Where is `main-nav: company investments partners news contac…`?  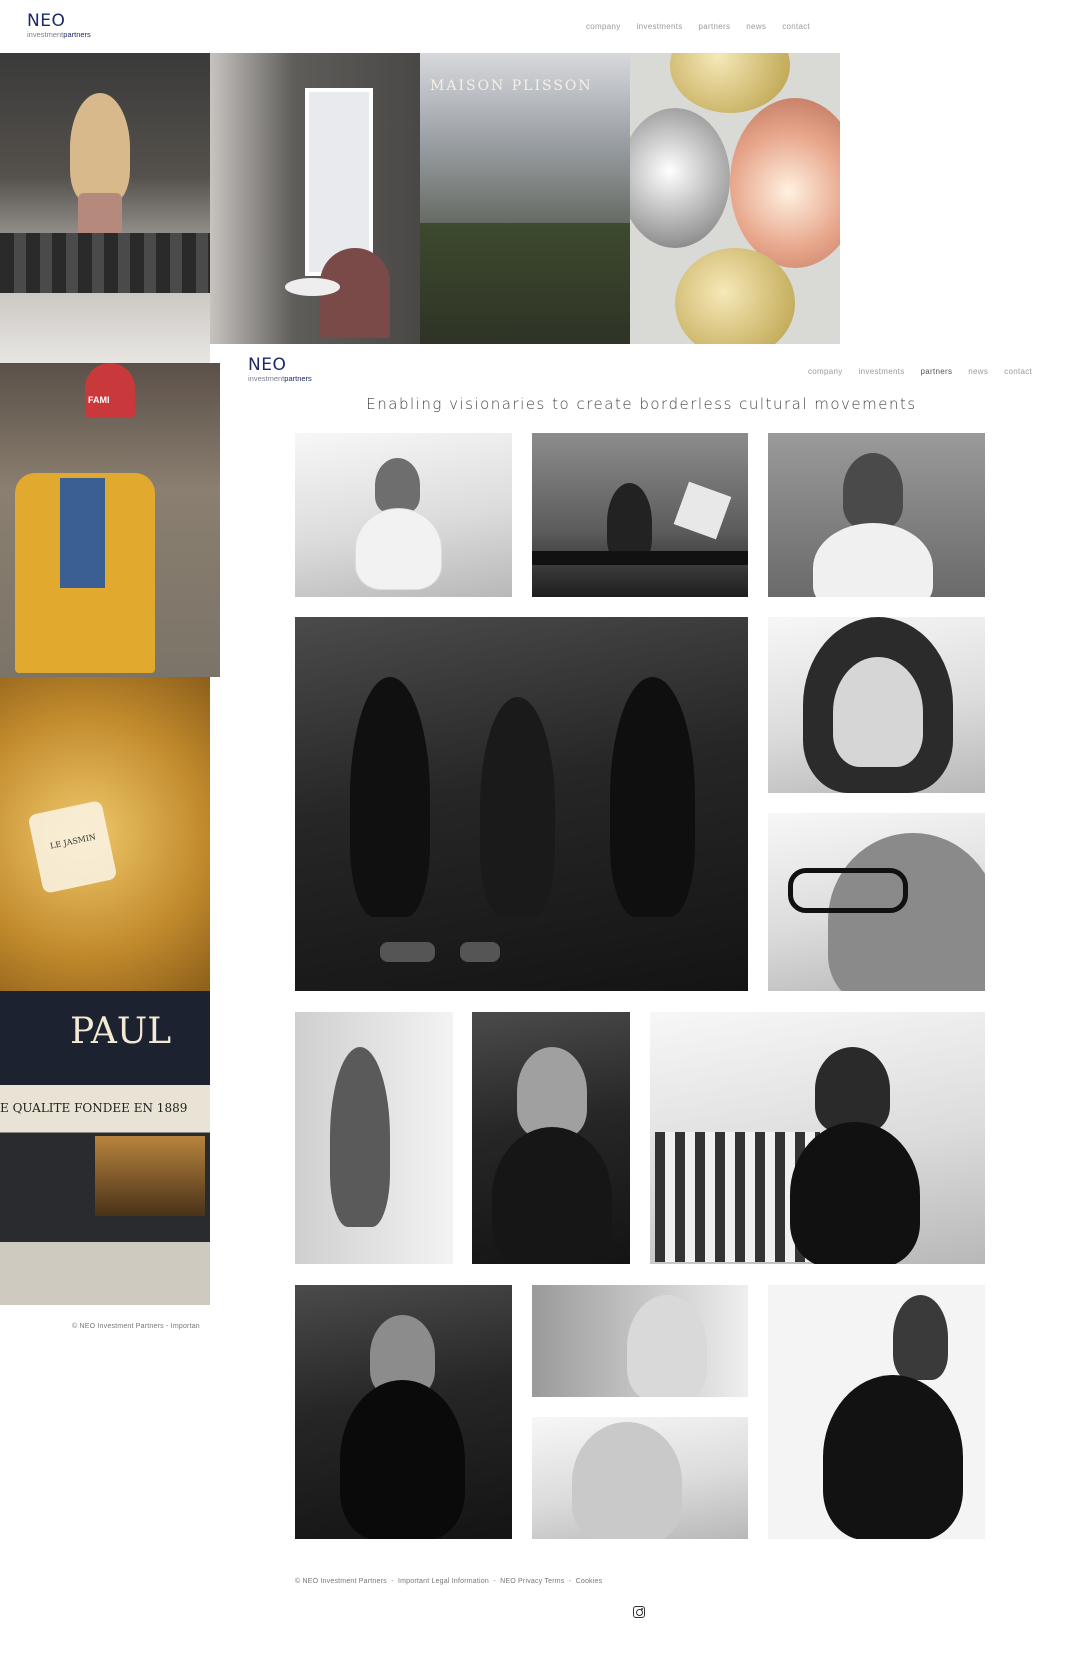 main-nav: company investments partners news contac… is located at coordinates (920, 371).